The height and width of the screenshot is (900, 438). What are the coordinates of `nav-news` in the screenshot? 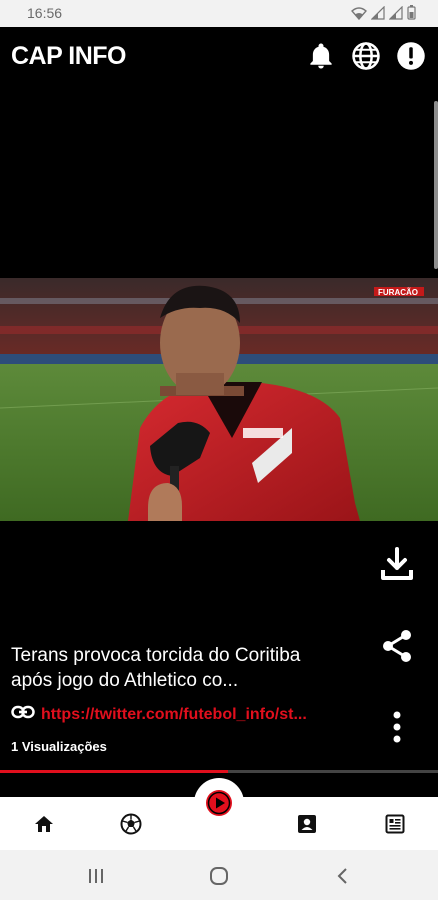 It's located at (395, 824).